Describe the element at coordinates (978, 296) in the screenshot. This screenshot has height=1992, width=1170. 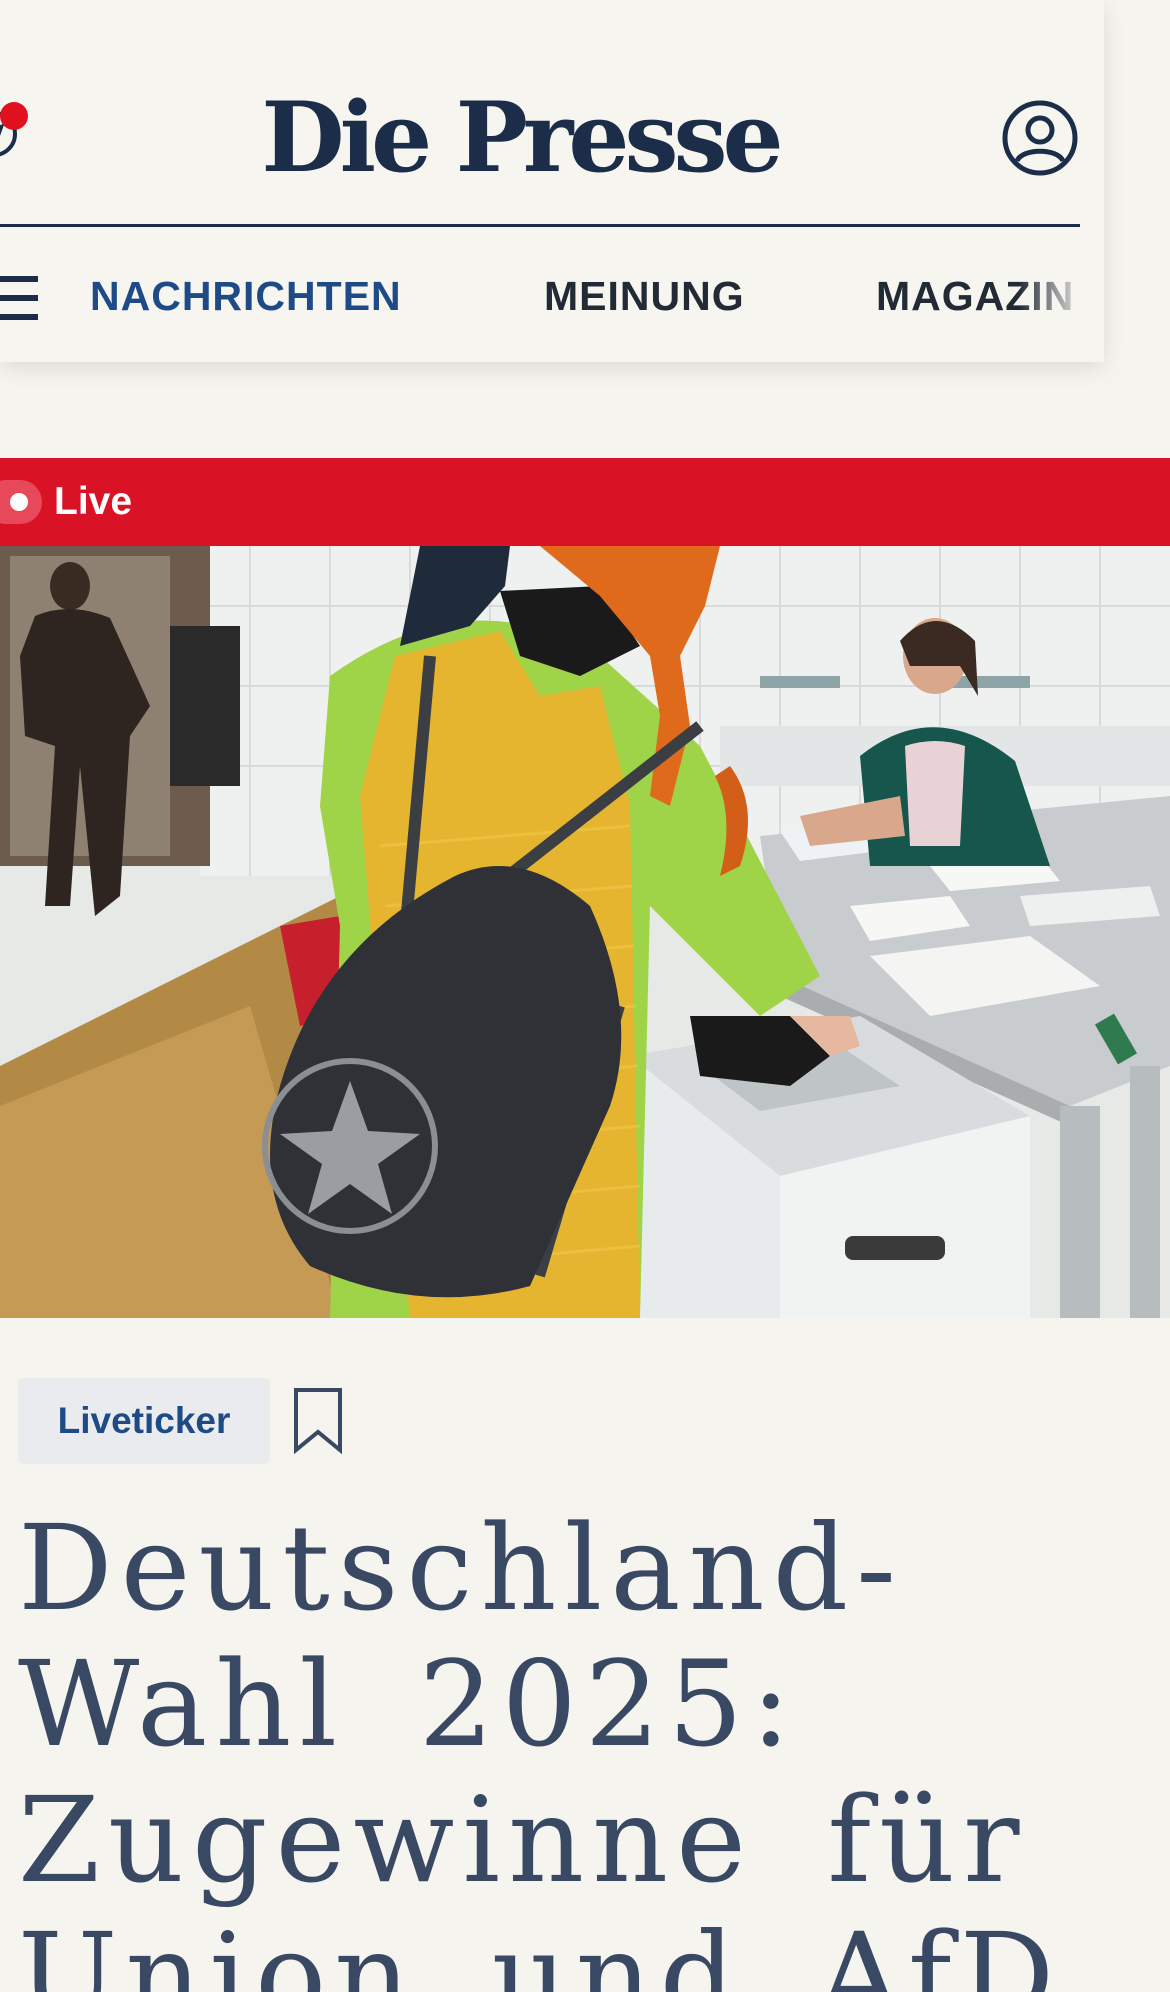
I see `nav-item-magazin: MAGAZIN` at that location.